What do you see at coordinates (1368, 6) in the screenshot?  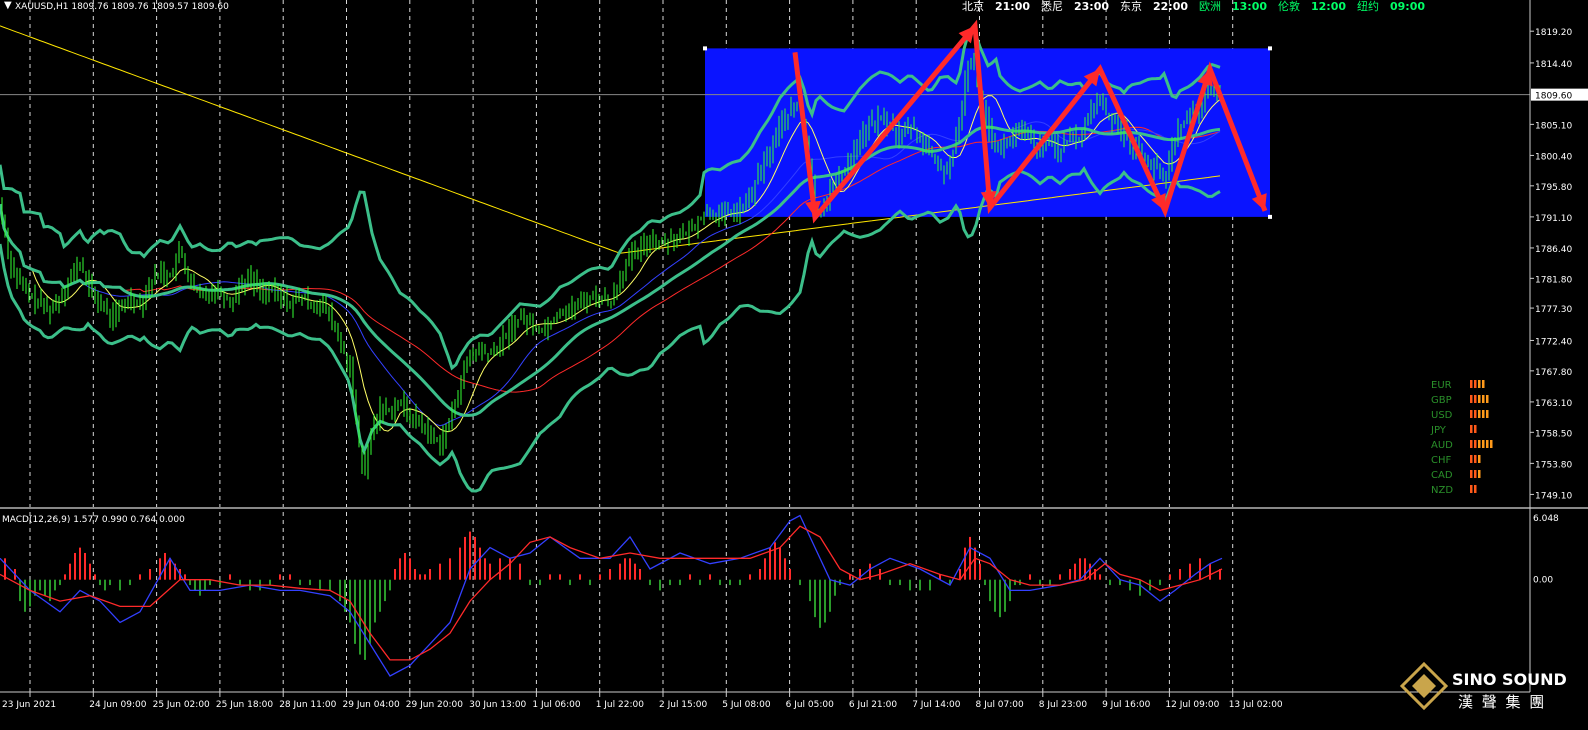 I see `session-city: 纽约` at bounding box center [1368, 6].